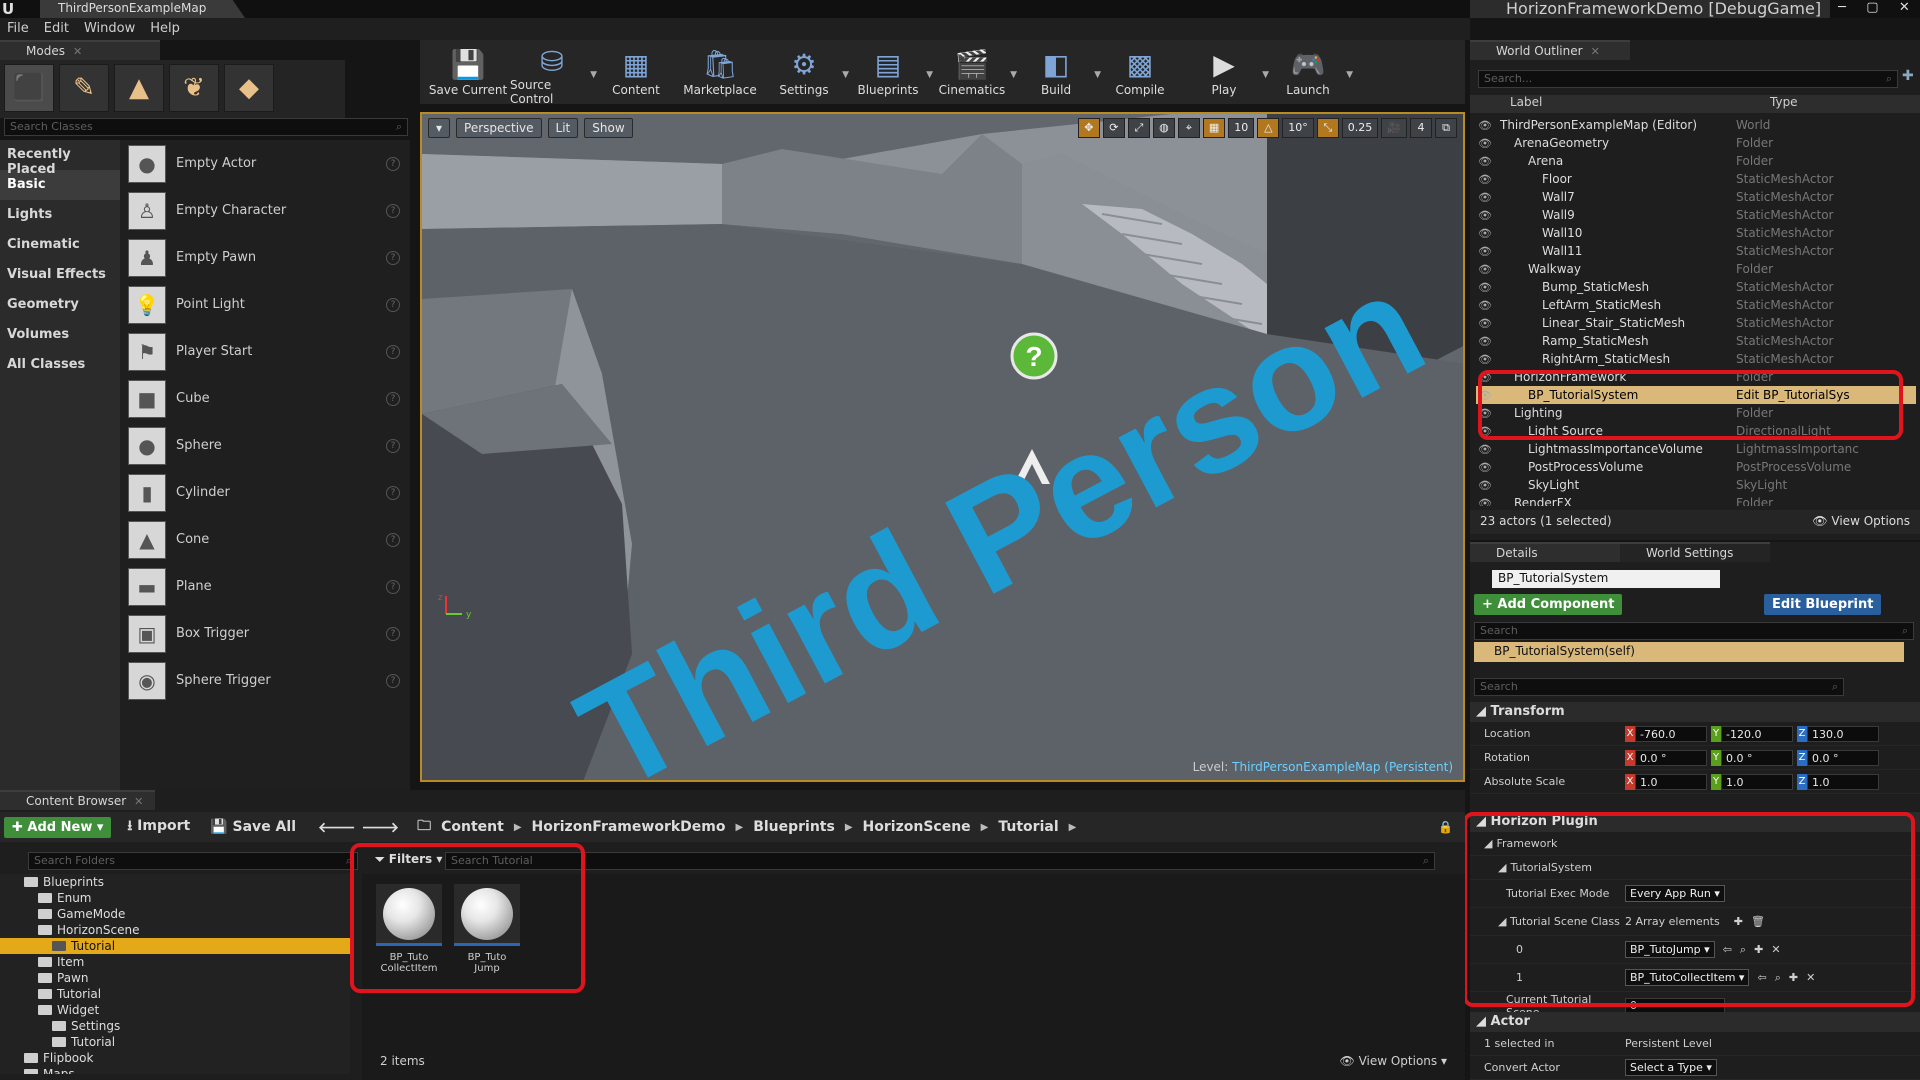 This screenshot has width=1920, height=1080. Describe the element at coordinates (1872, 9) in the screenshot. I see `maximize-button: ▢` at that location.